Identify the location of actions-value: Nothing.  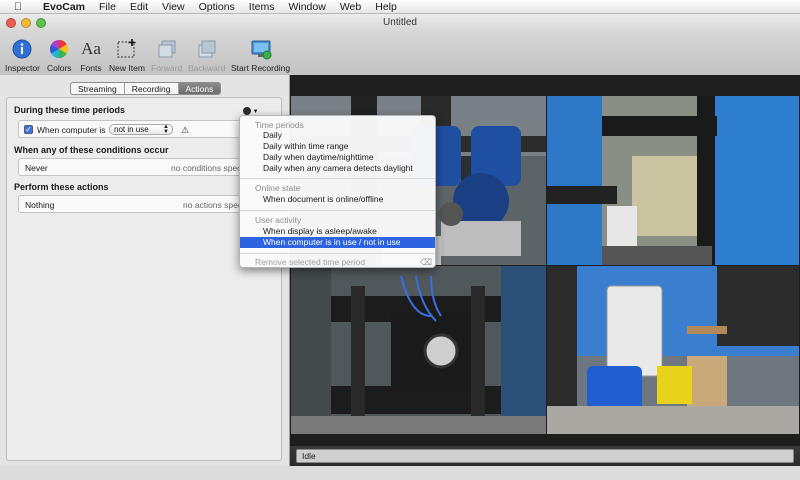
(40, 205).